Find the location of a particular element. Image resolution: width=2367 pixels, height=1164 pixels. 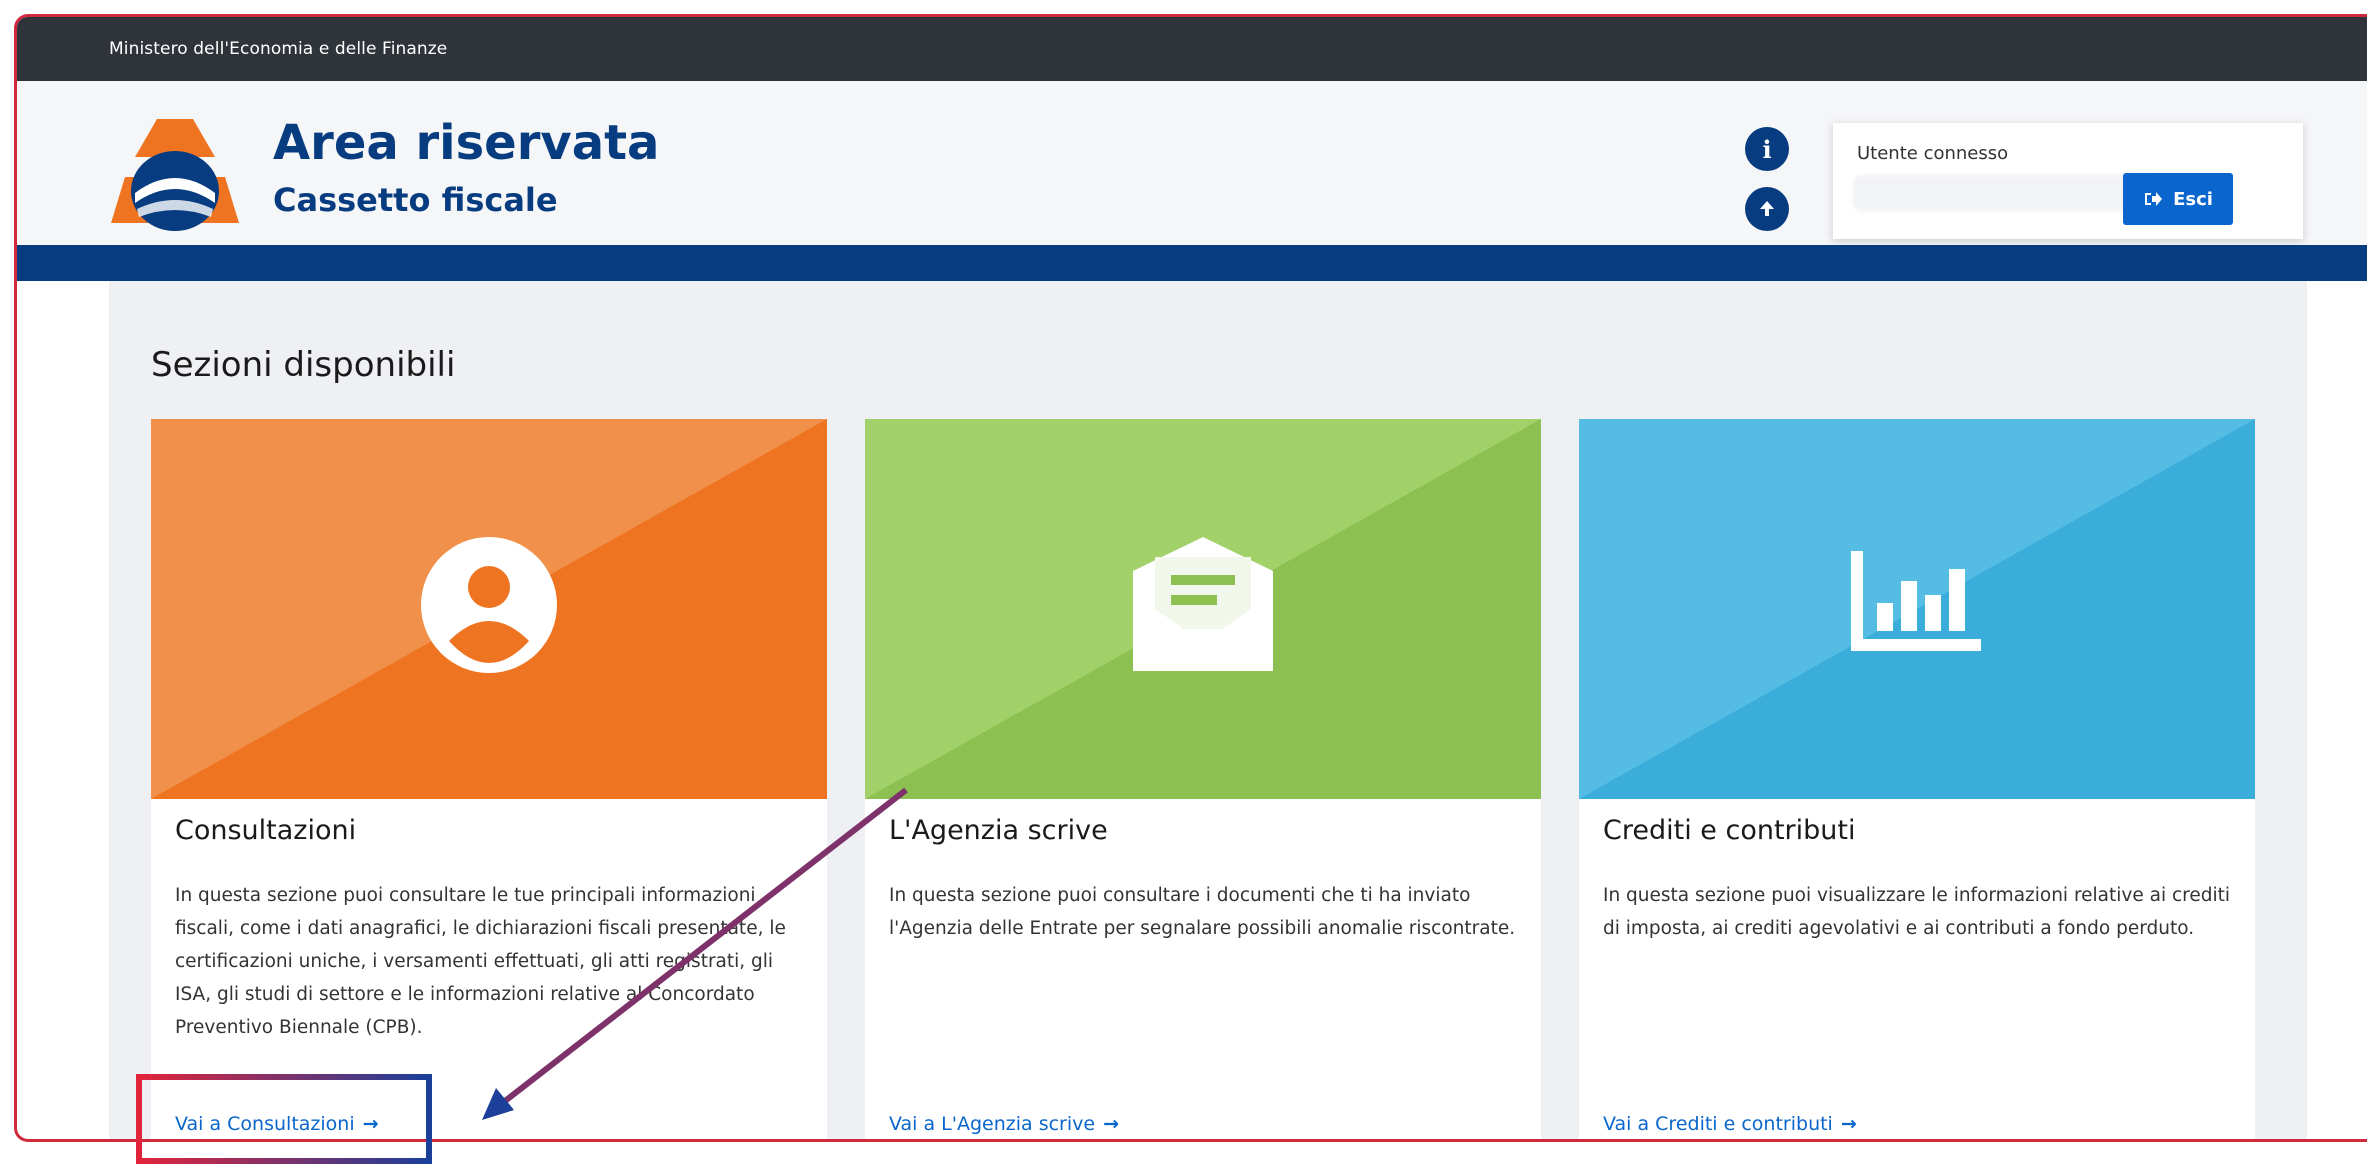

link-crediti-contributi: Vai a Crediti e contributi → is located at coordinates (1730, 1124).